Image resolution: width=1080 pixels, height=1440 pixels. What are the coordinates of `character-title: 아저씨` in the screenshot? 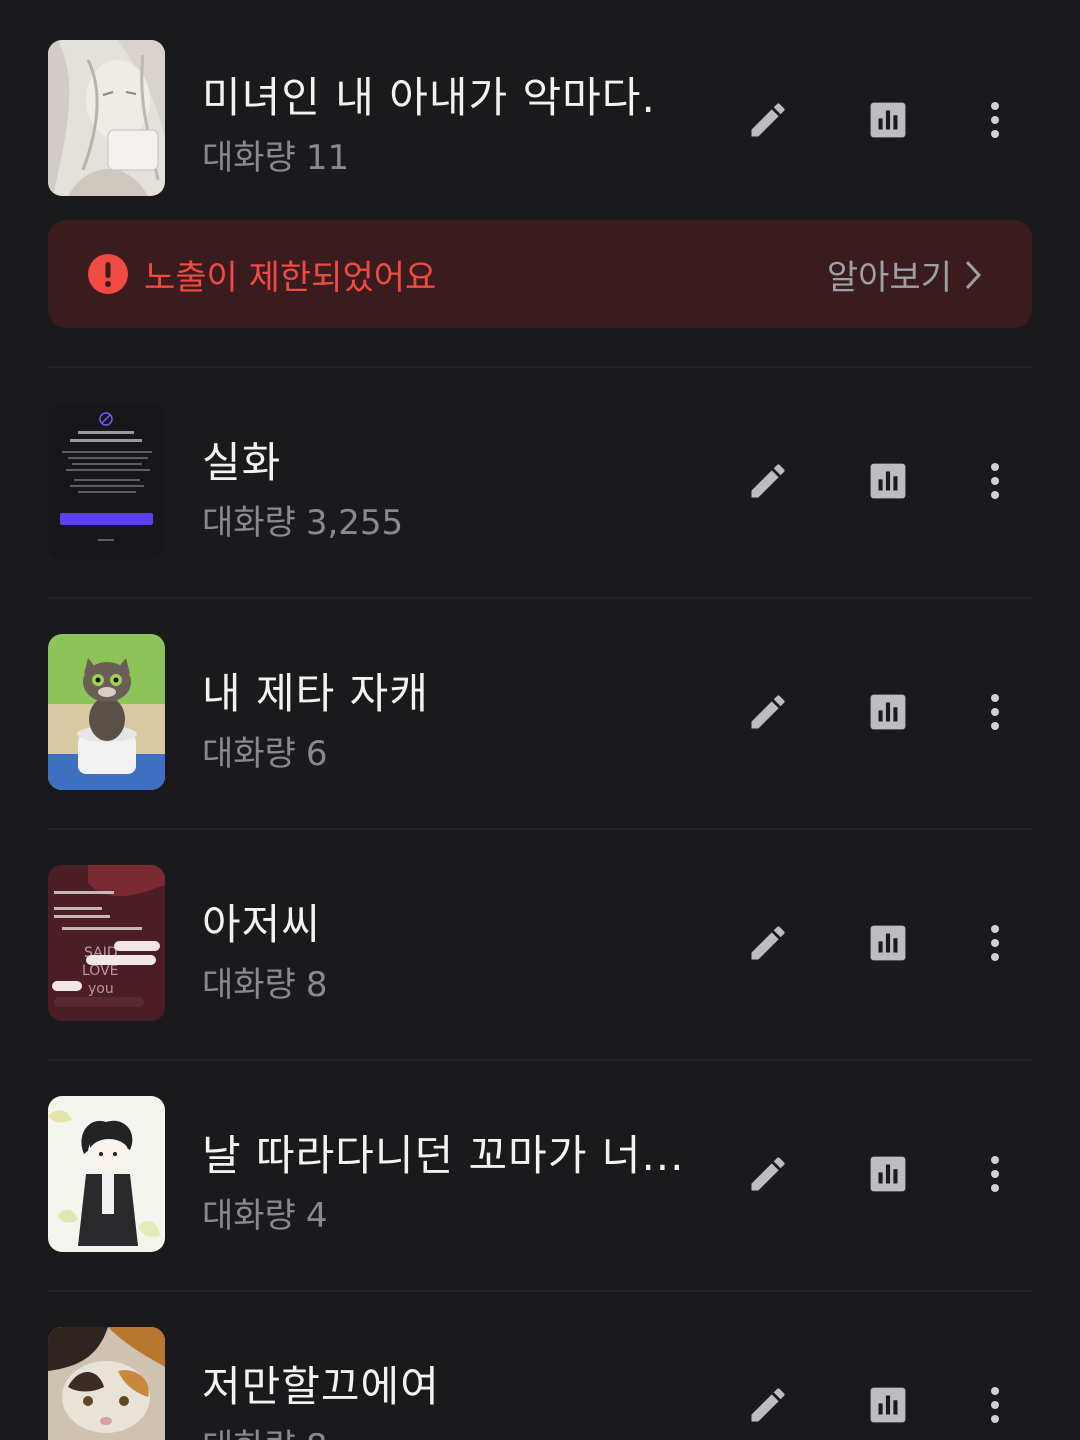 It's located at (261, 924).